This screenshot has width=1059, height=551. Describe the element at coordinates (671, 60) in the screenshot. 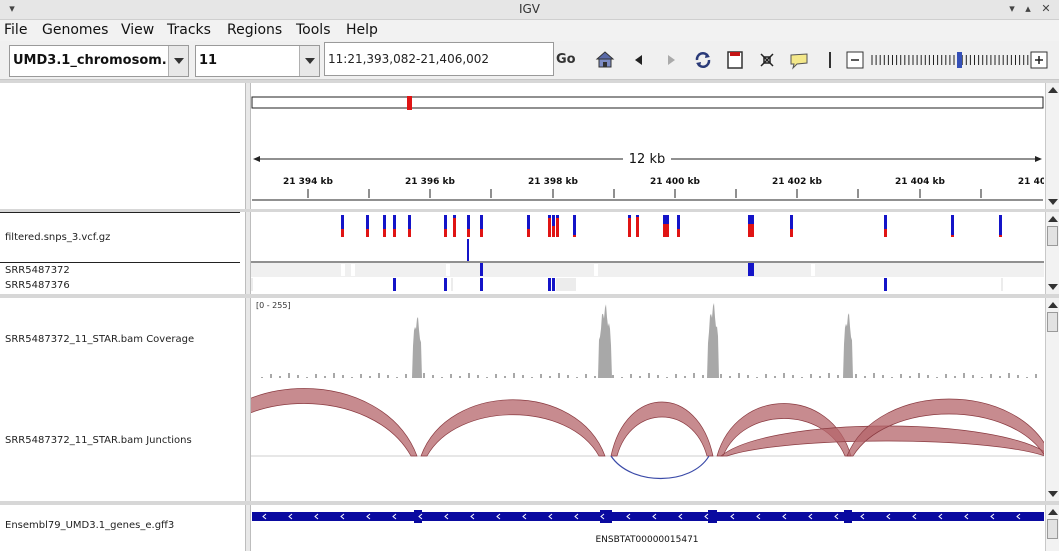

I see `forward-icon` at that location.